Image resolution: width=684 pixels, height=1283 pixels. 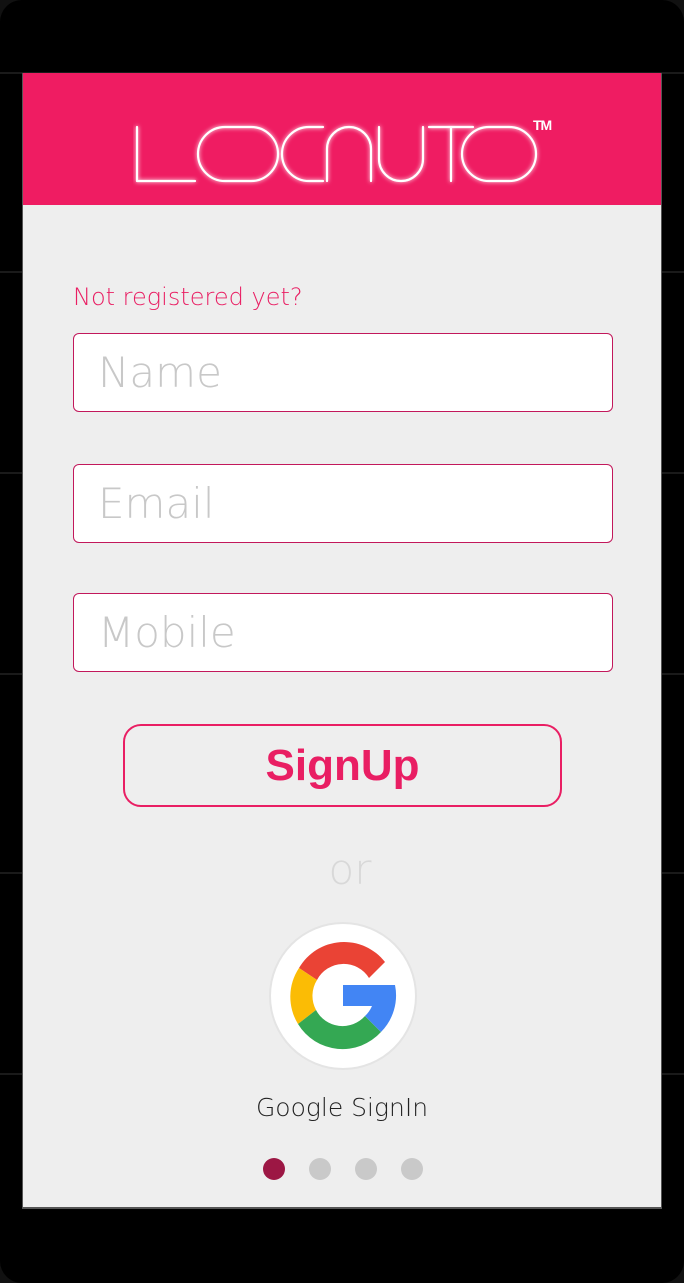 I want to click on app-header: TM, so click(x=342, y=139).